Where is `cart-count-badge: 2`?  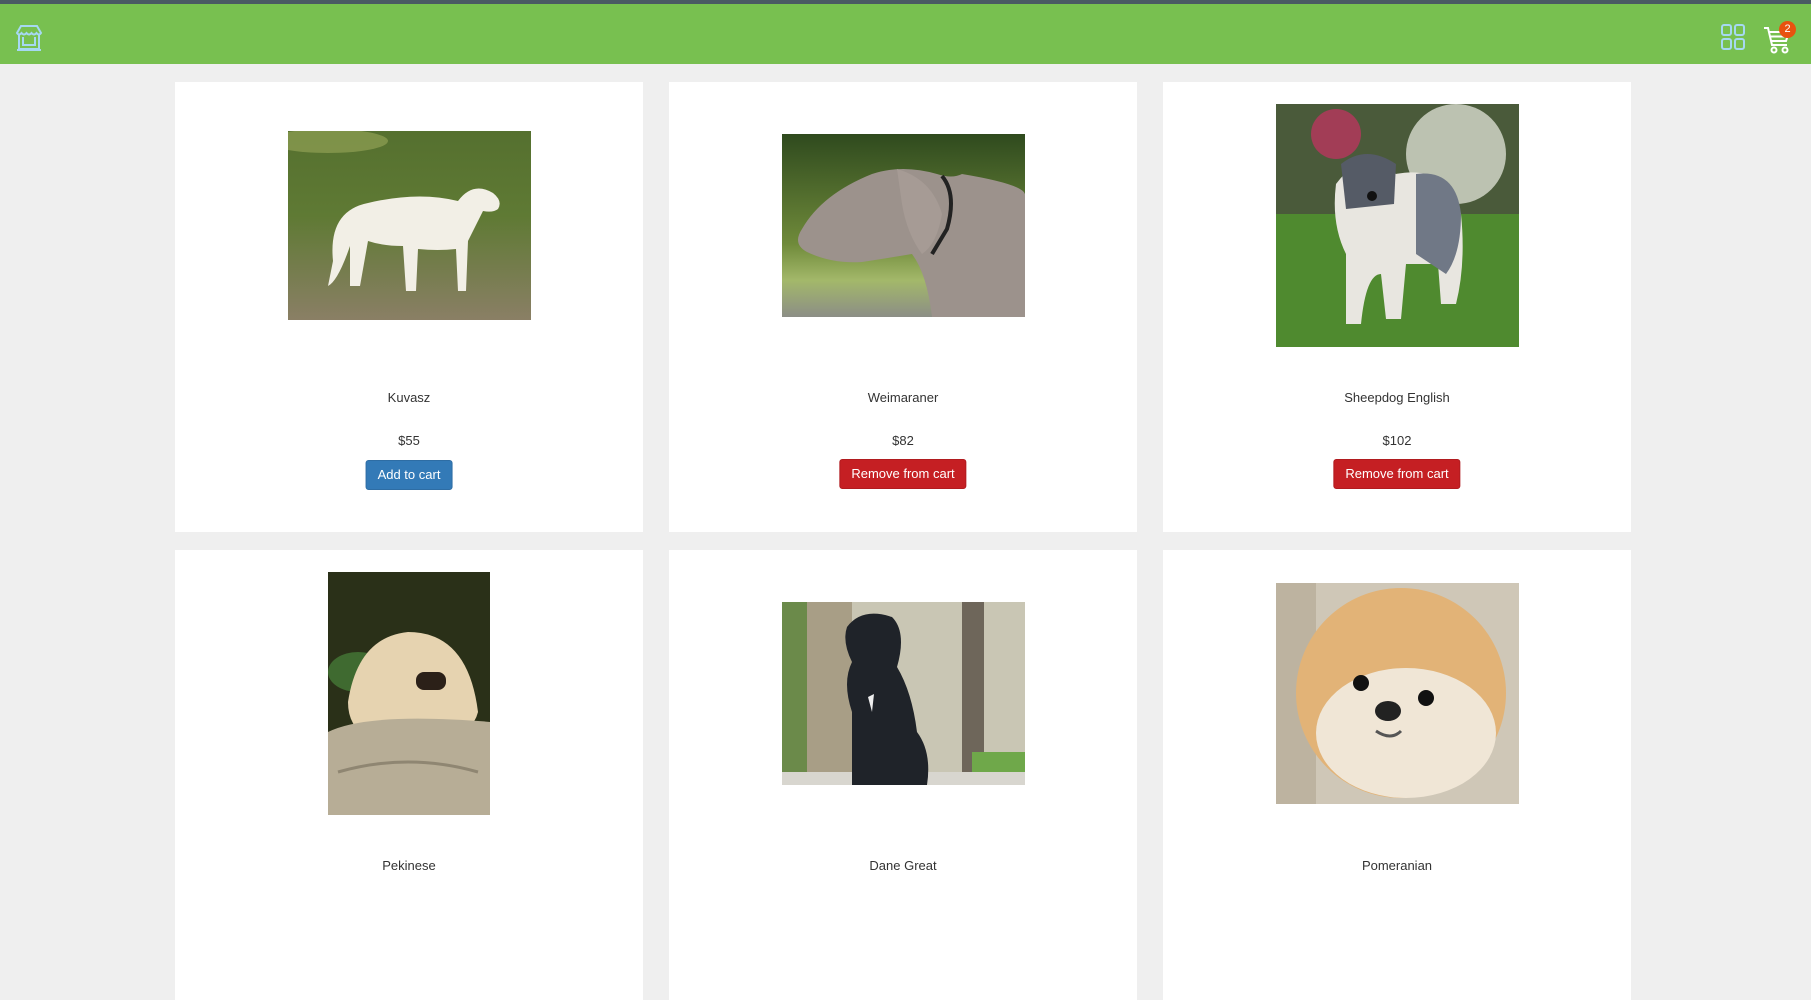
cart-count-badge: 2 is located at coordinates (1787, 29).